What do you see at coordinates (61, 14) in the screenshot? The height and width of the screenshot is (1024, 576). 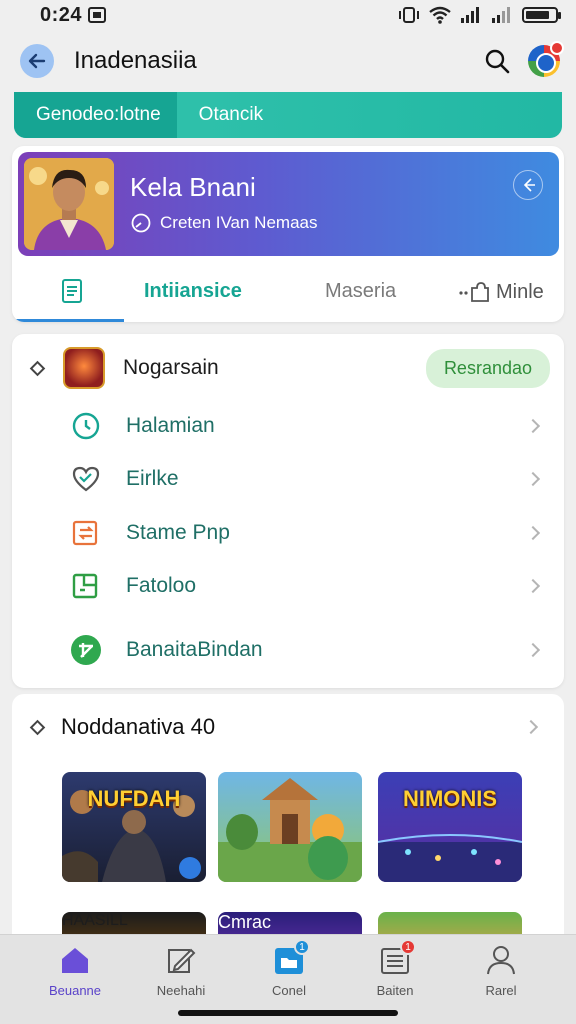 I see `status-time: 0:24` at bounding box center [61, 14].